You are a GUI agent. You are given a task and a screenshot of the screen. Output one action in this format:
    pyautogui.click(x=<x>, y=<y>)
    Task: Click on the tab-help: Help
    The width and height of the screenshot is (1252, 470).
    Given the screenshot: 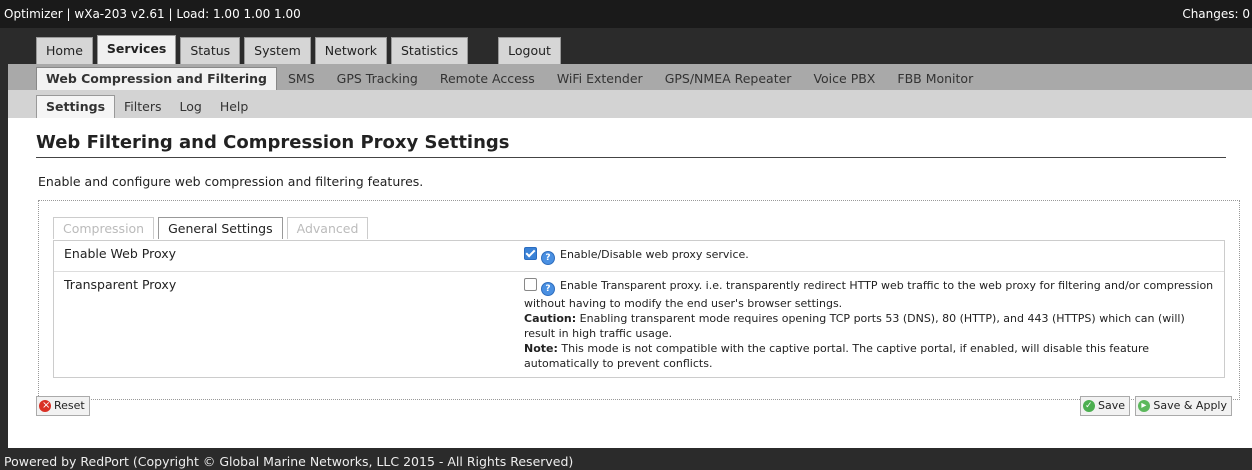 What is the action you would take?
    pyautogui.click(x=234, y=107)
    